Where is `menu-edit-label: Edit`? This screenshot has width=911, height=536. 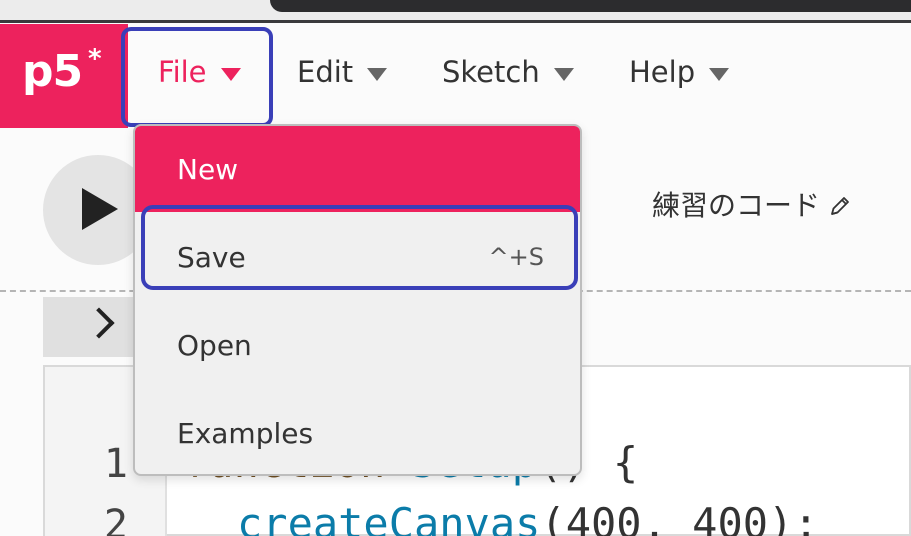 menu-edit-label: Edit is located at coordinates (325, 72).